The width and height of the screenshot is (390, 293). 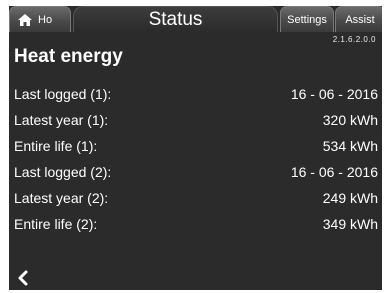 I want to click on tab-settings-label: Settings, so click(x=307, y=19).